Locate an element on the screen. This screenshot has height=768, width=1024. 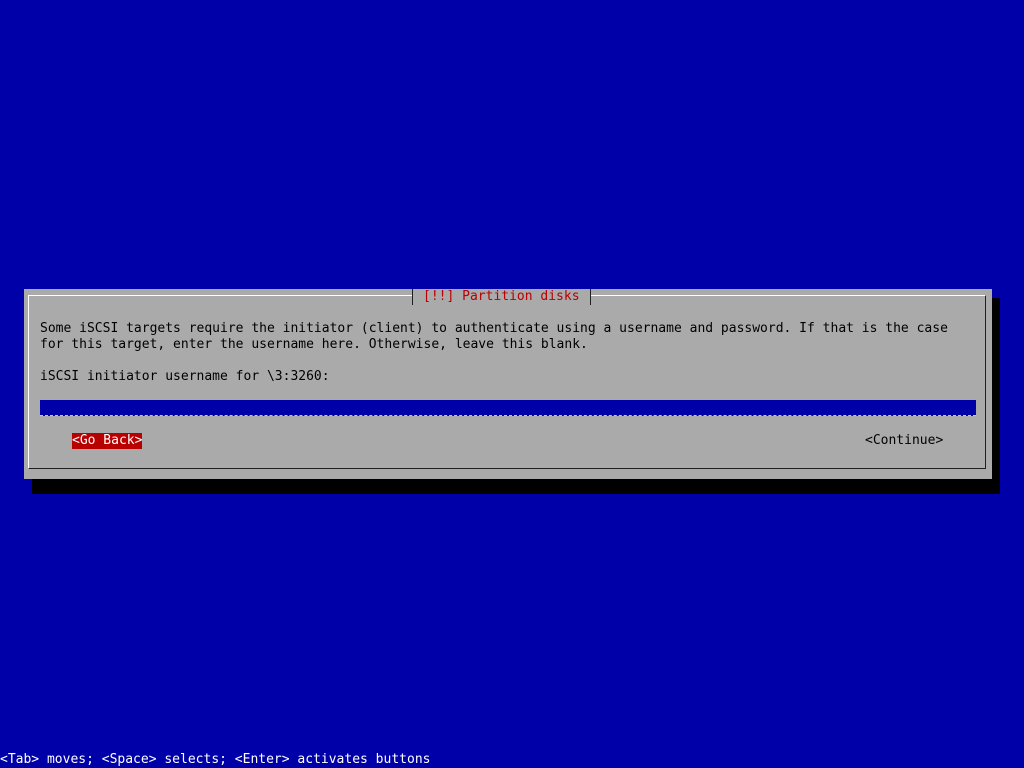
go-back-button: <Go Back> is located at coordinates (107, 441).